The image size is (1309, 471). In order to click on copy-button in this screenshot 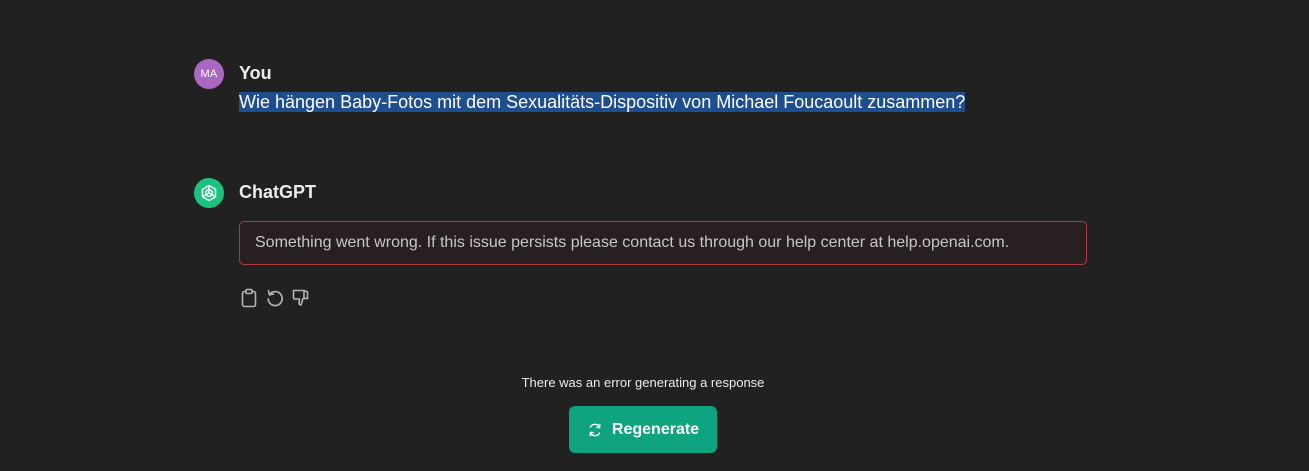, I will do `click(249, 298)`.